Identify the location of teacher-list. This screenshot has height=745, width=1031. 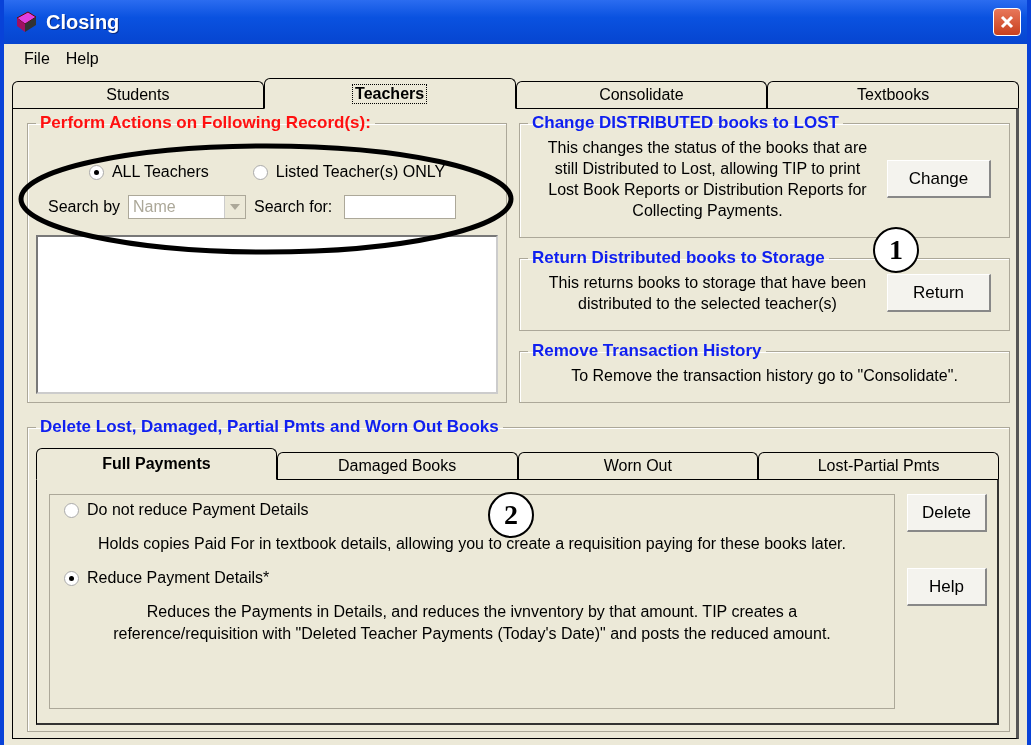
(267, 314).